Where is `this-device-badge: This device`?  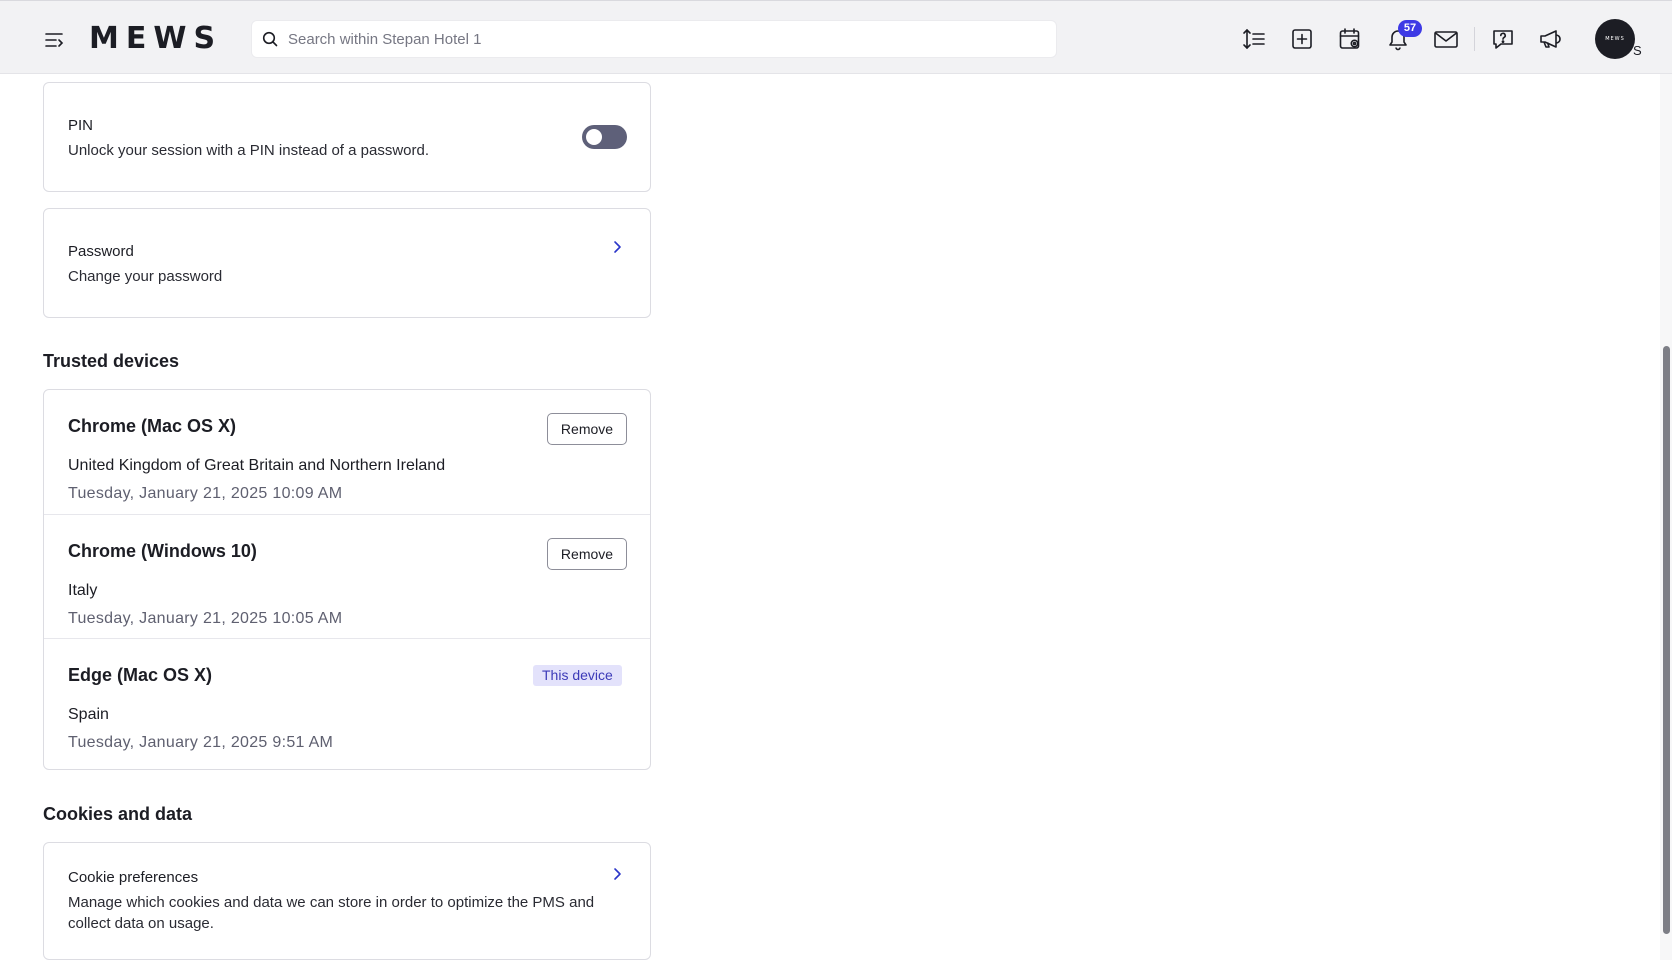
this-device-badge: This device is located at coordinates (577, 675).